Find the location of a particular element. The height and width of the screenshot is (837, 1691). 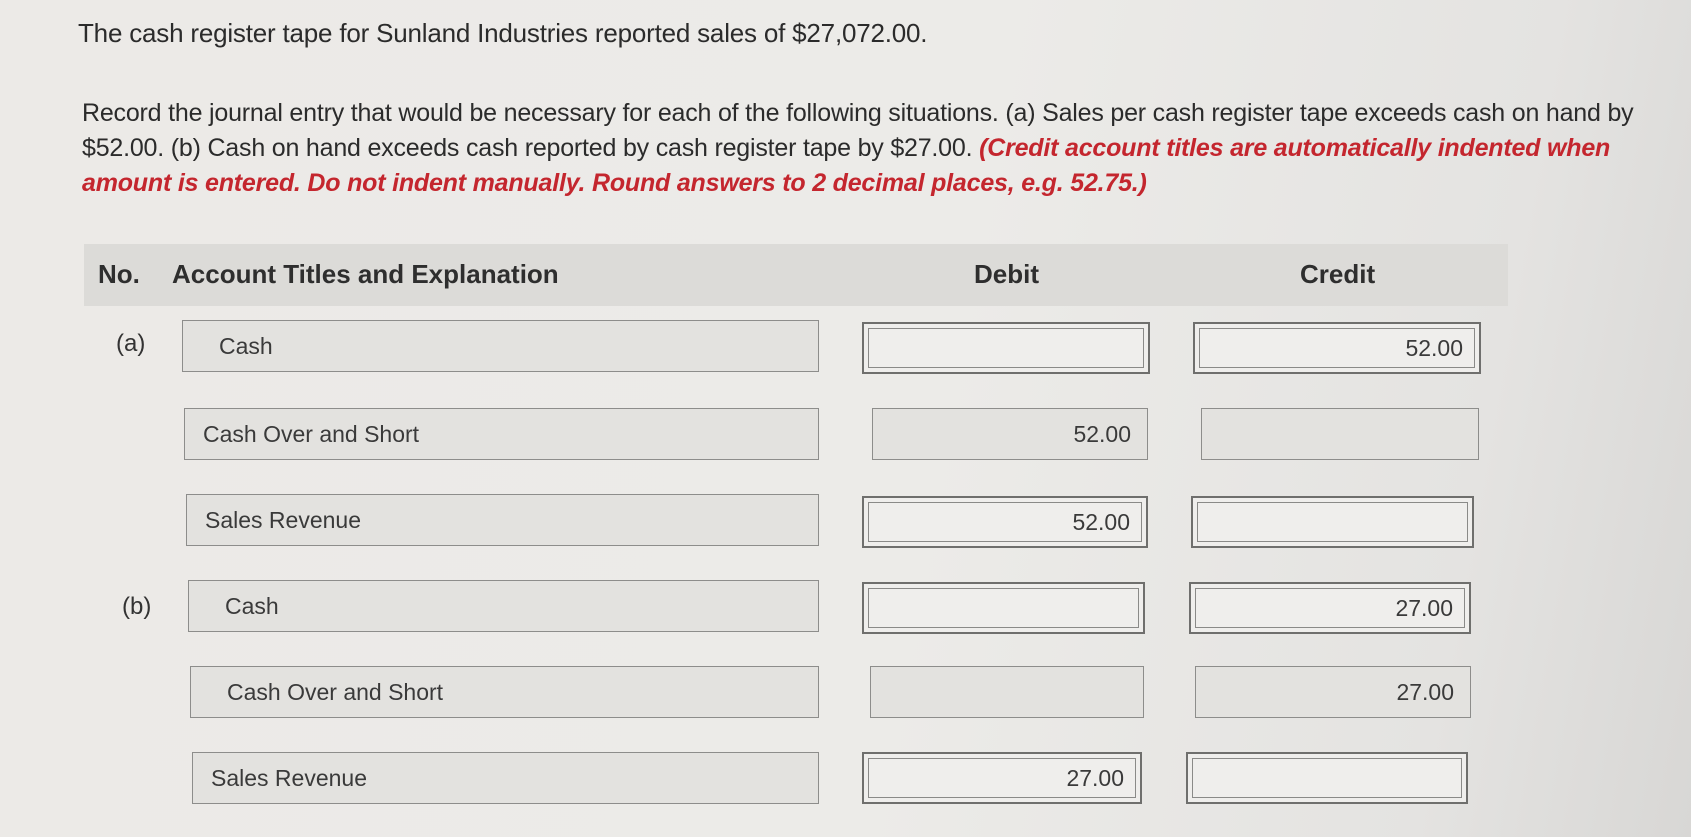

credit-field-b1: 27.00 is located at coordinates (1330, 608).